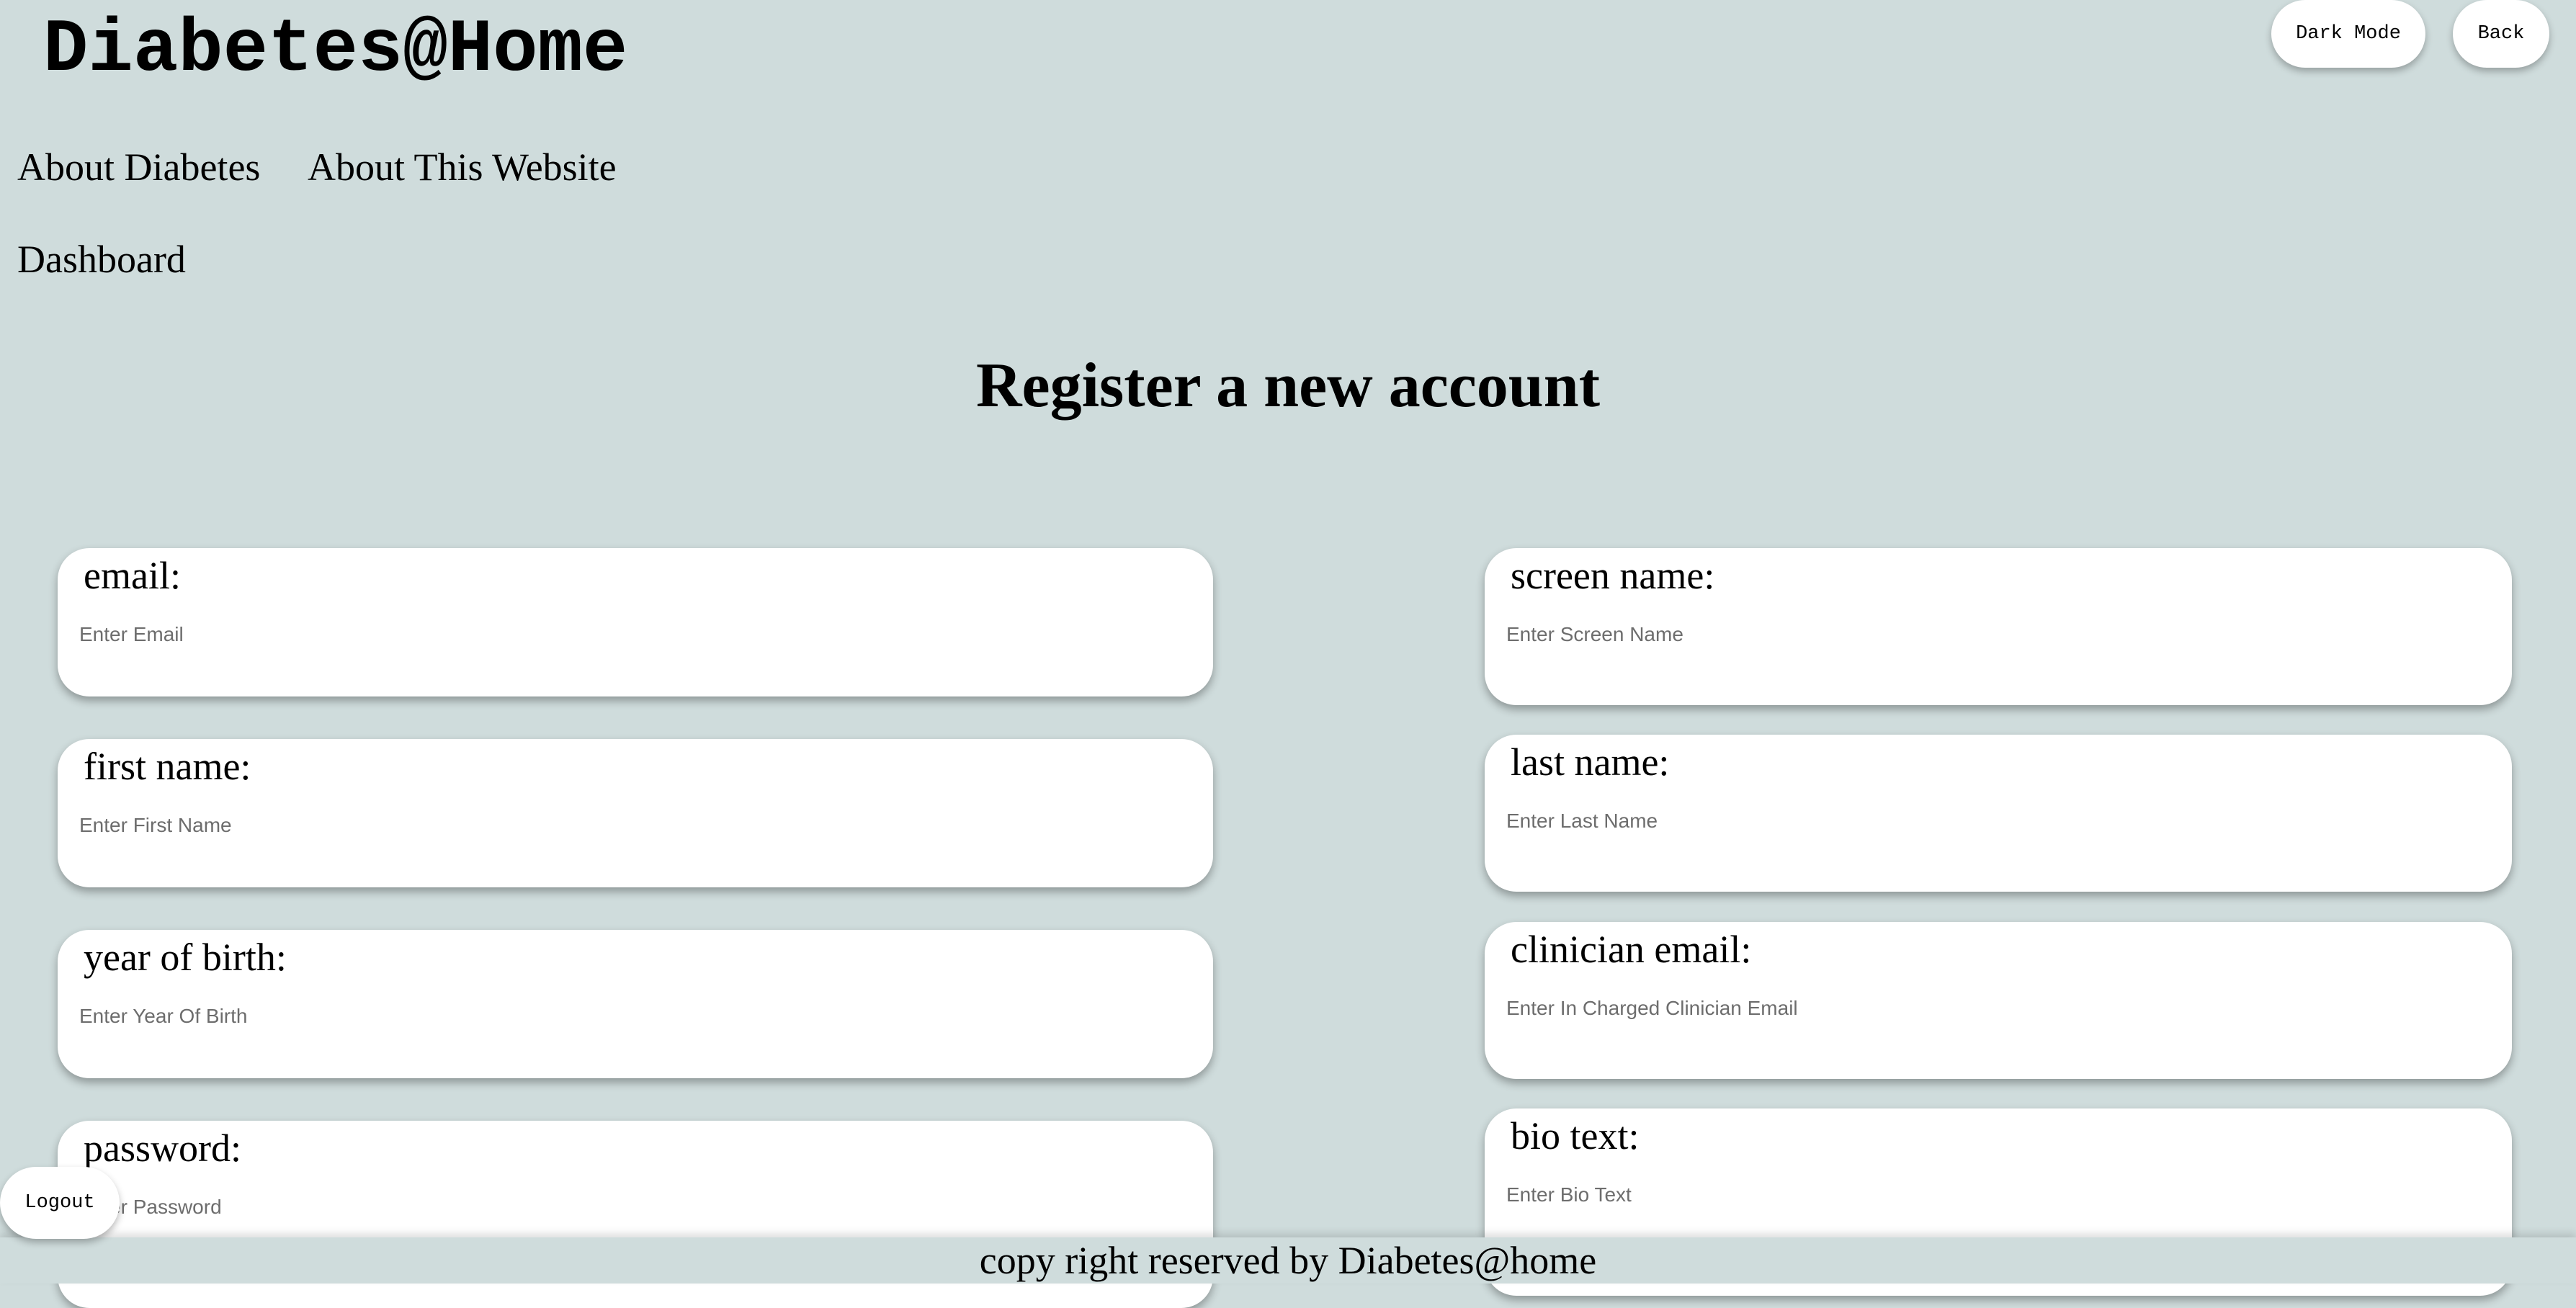 The width and height of the screenshot is (2576, 1308). I want to click on clinician-email-input, so click(1998, 1009).